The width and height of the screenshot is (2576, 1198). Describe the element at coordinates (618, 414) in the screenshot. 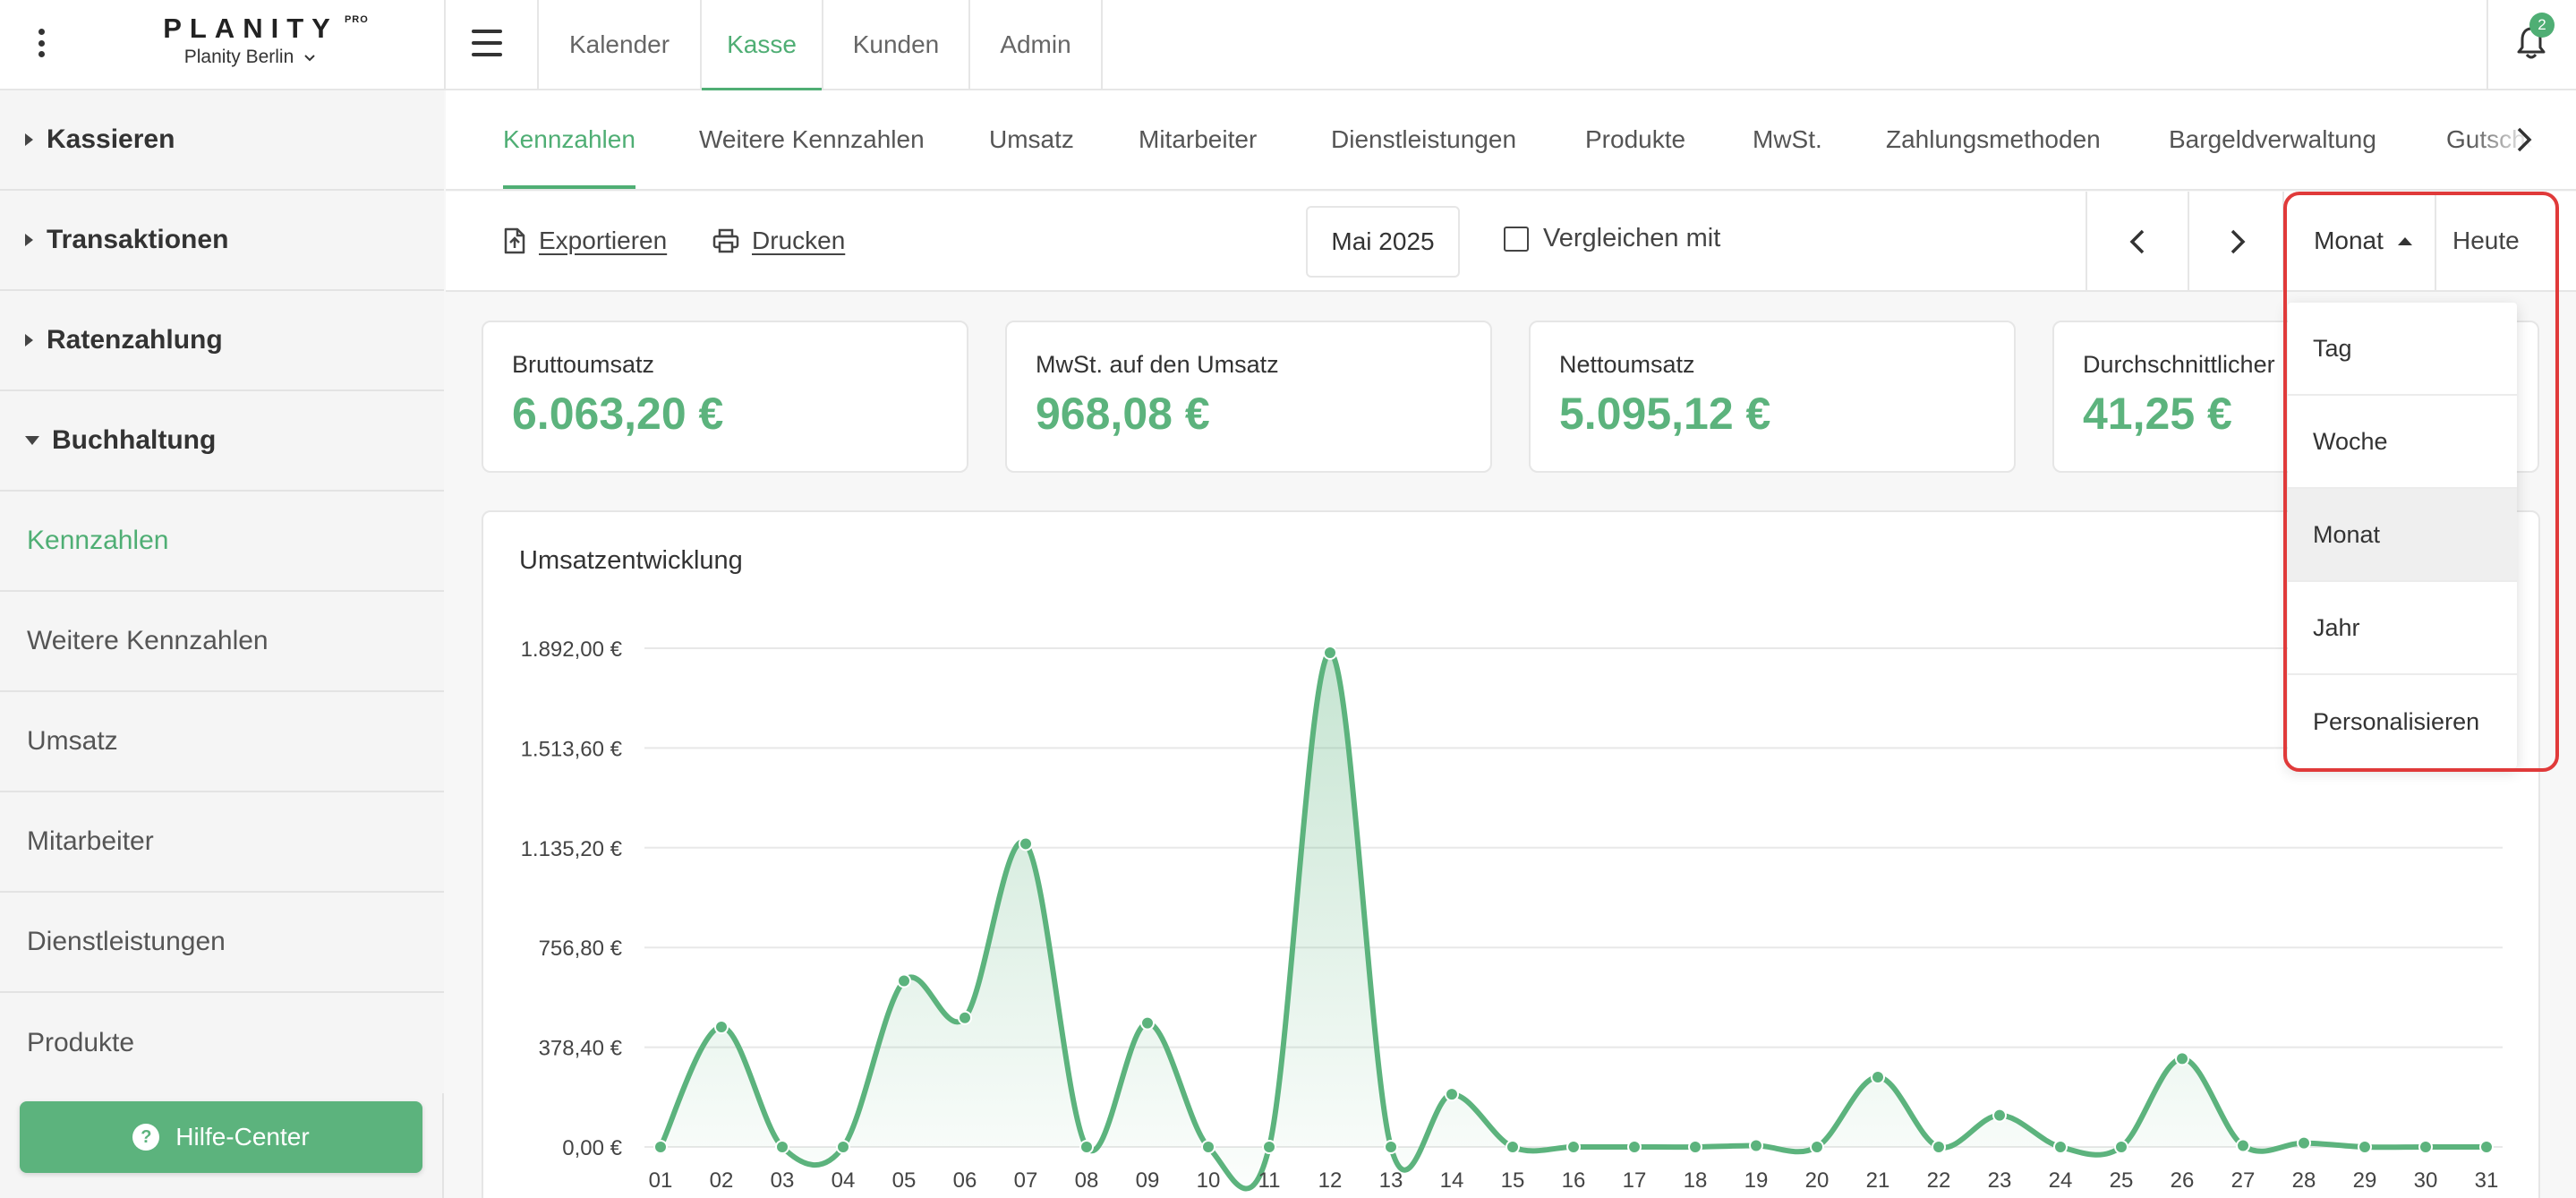

I see `kpi-value: 6.063,20 €` at that location.